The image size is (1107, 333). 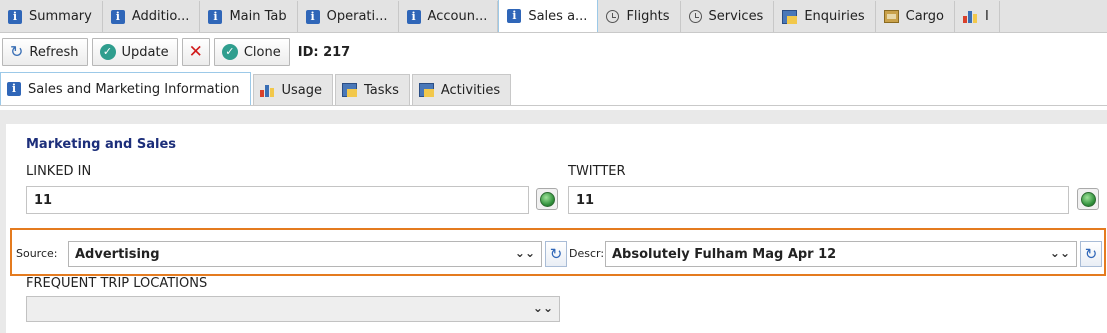 I want to click on subtab-tasks: Tasks, so click(x=372, y=89).